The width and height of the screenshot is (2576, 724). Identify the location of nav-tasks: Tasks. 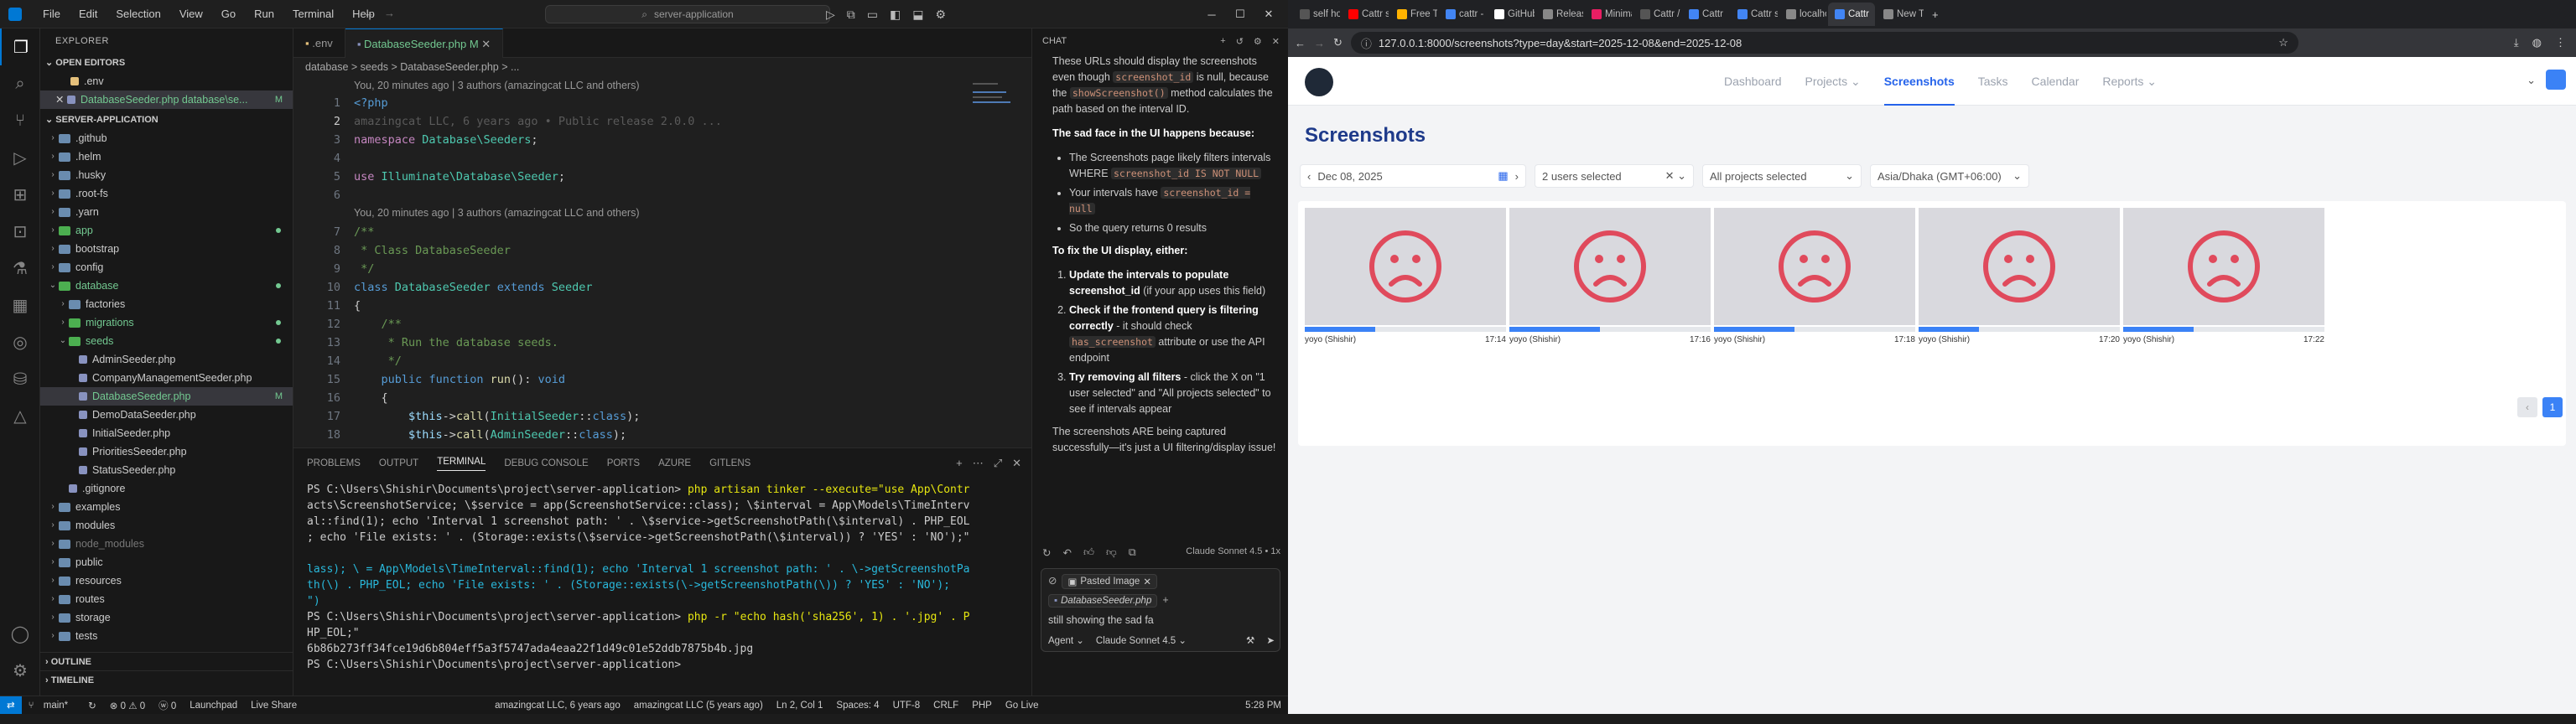
(1993, 81).